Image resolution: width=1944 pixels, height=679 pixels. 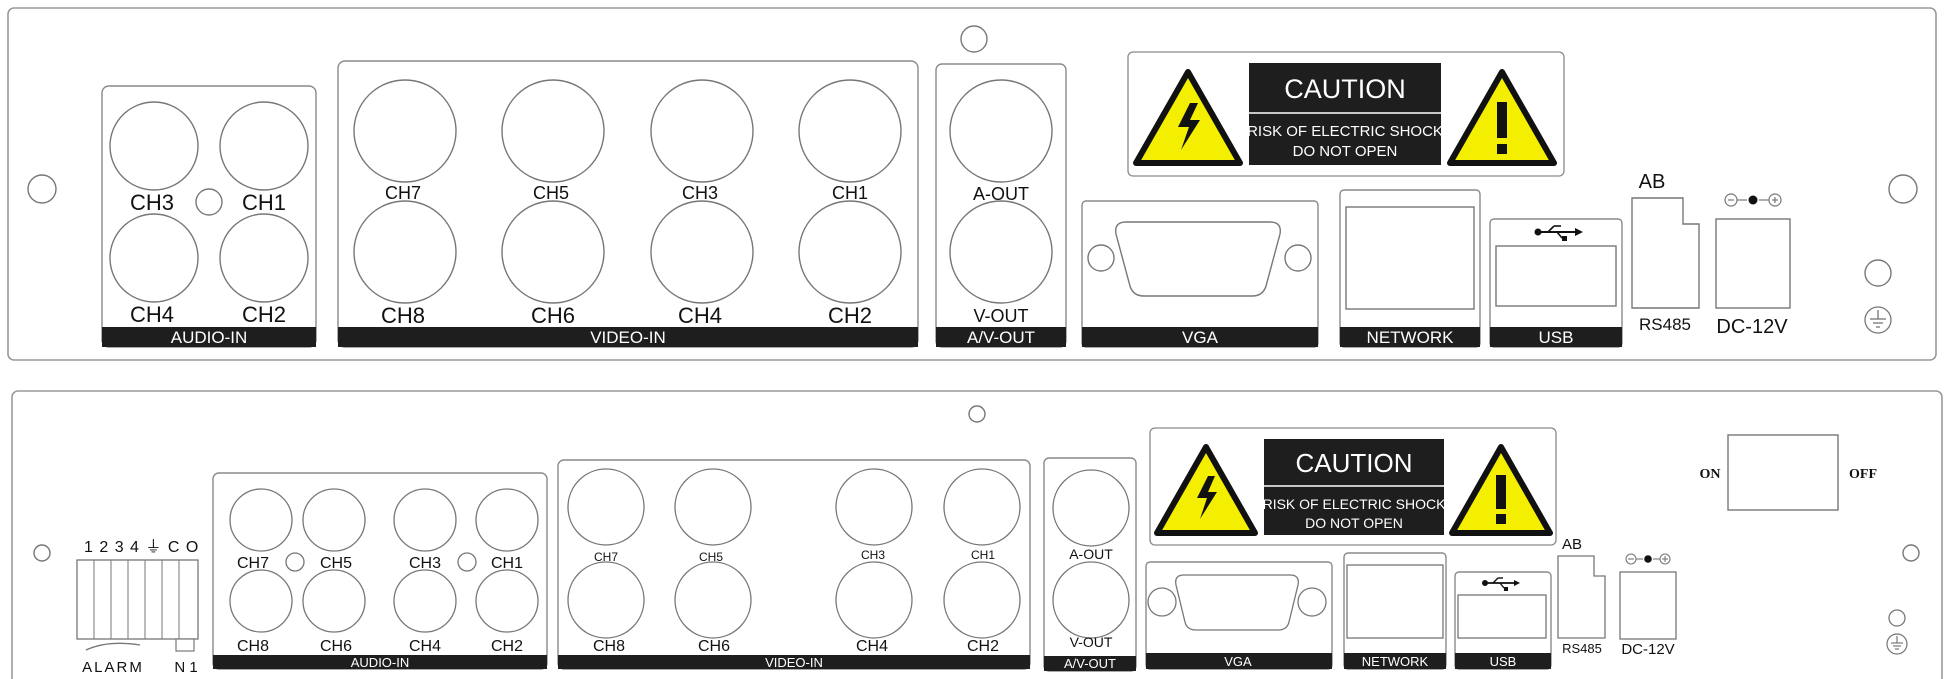 What do you see at coordinates (1572, 544) in the screenshot?
I see `rs485-ab-label-b: AB` at bounding box center [1572, 544].